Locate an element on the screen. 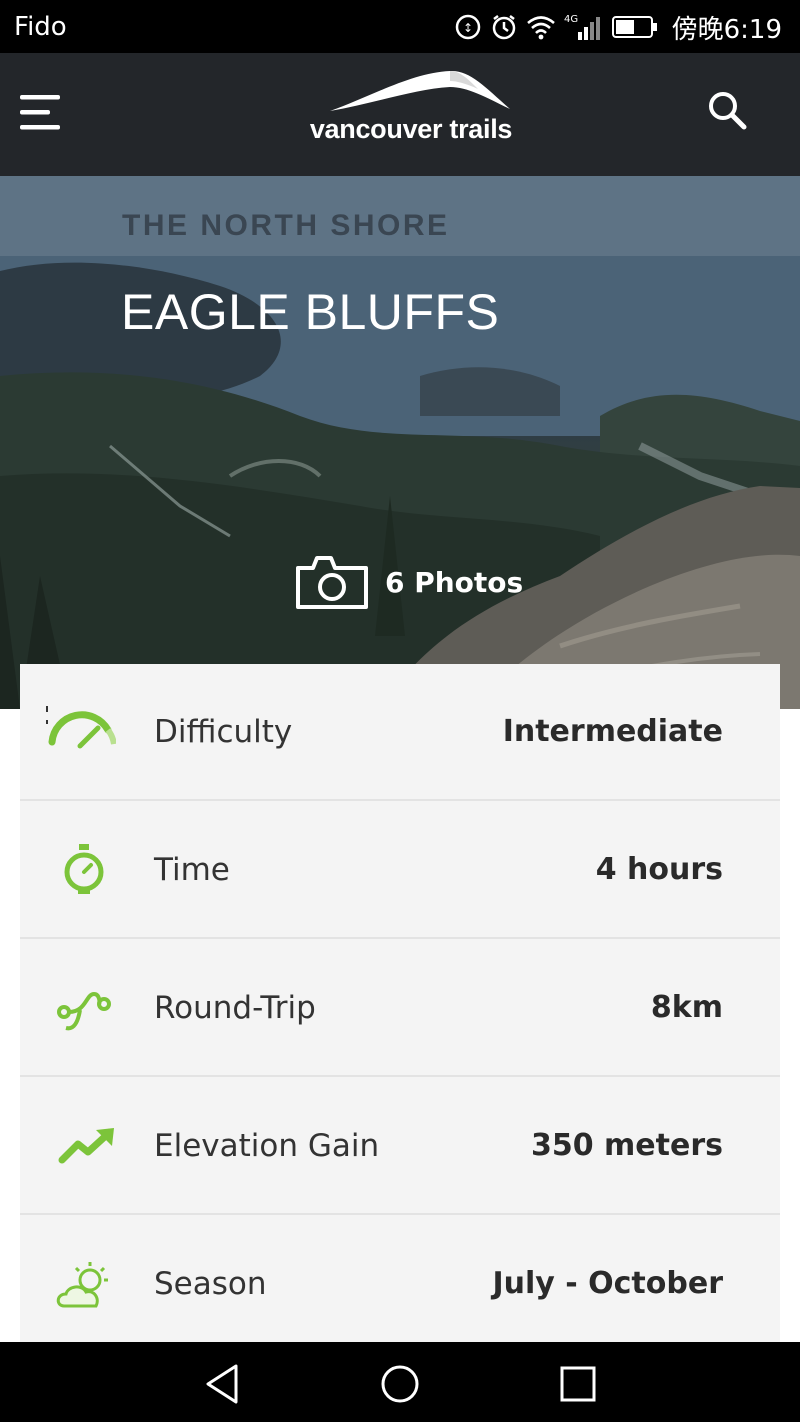 This screenshot has height=1422, width=800. detail-label: Elevation Gain is located at coordinates (267, 1146).